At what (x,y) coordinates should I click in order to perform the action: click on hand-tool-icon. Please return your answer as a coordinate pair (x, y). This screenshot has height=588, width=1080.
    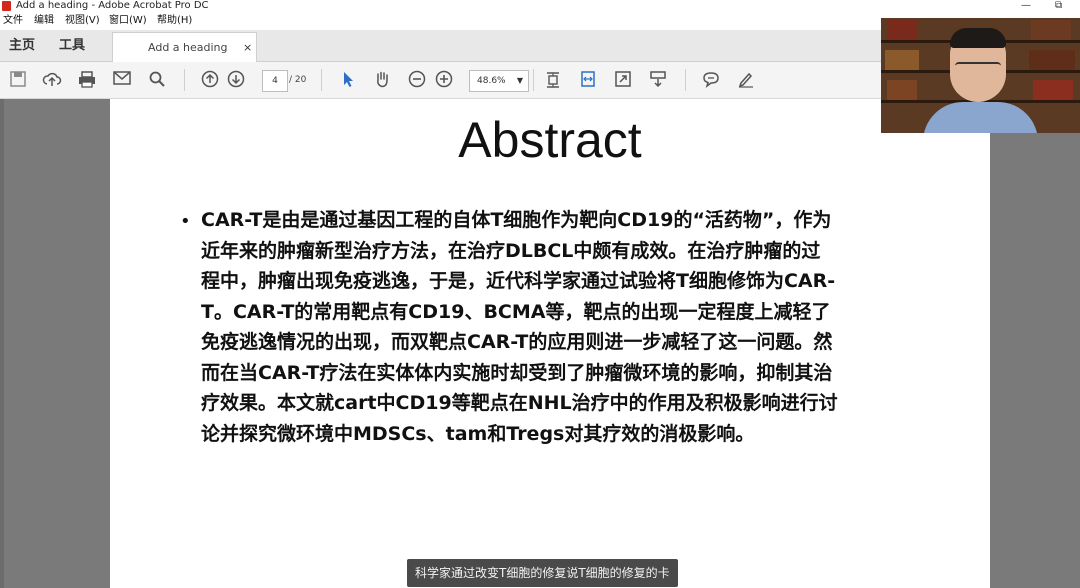
    Looking at the image, I should click on (382, 80).